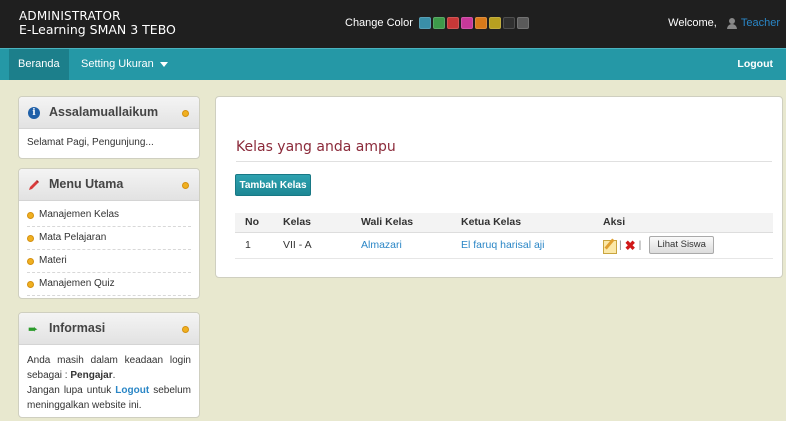 The width and height of the screenshot is (786, 421). I want to click on color-swatch-black, so click(508, 23).